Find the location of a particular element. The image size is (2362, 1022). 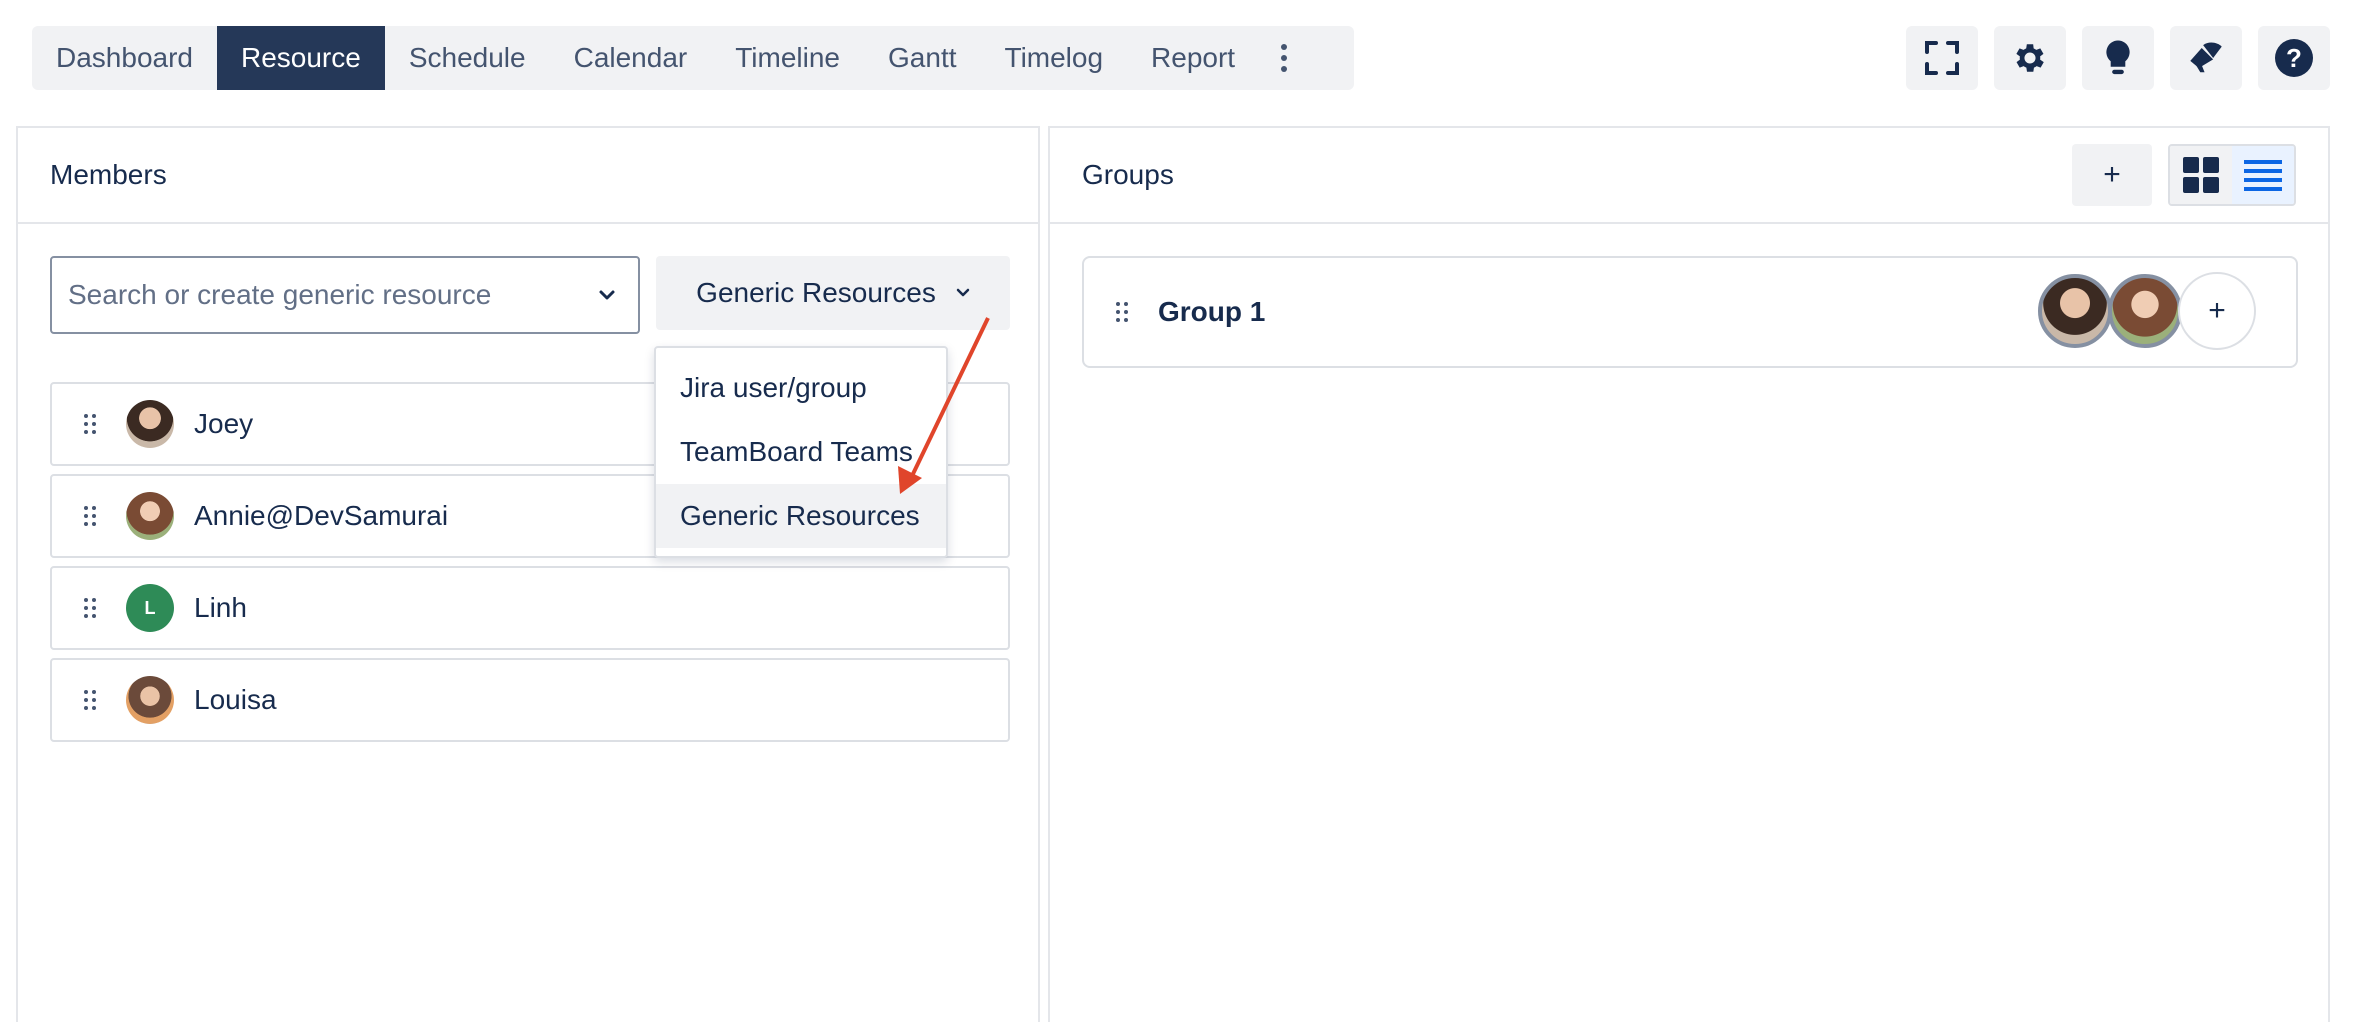

tab-dashboard: Dashboard is located at coordinates (124, 58).